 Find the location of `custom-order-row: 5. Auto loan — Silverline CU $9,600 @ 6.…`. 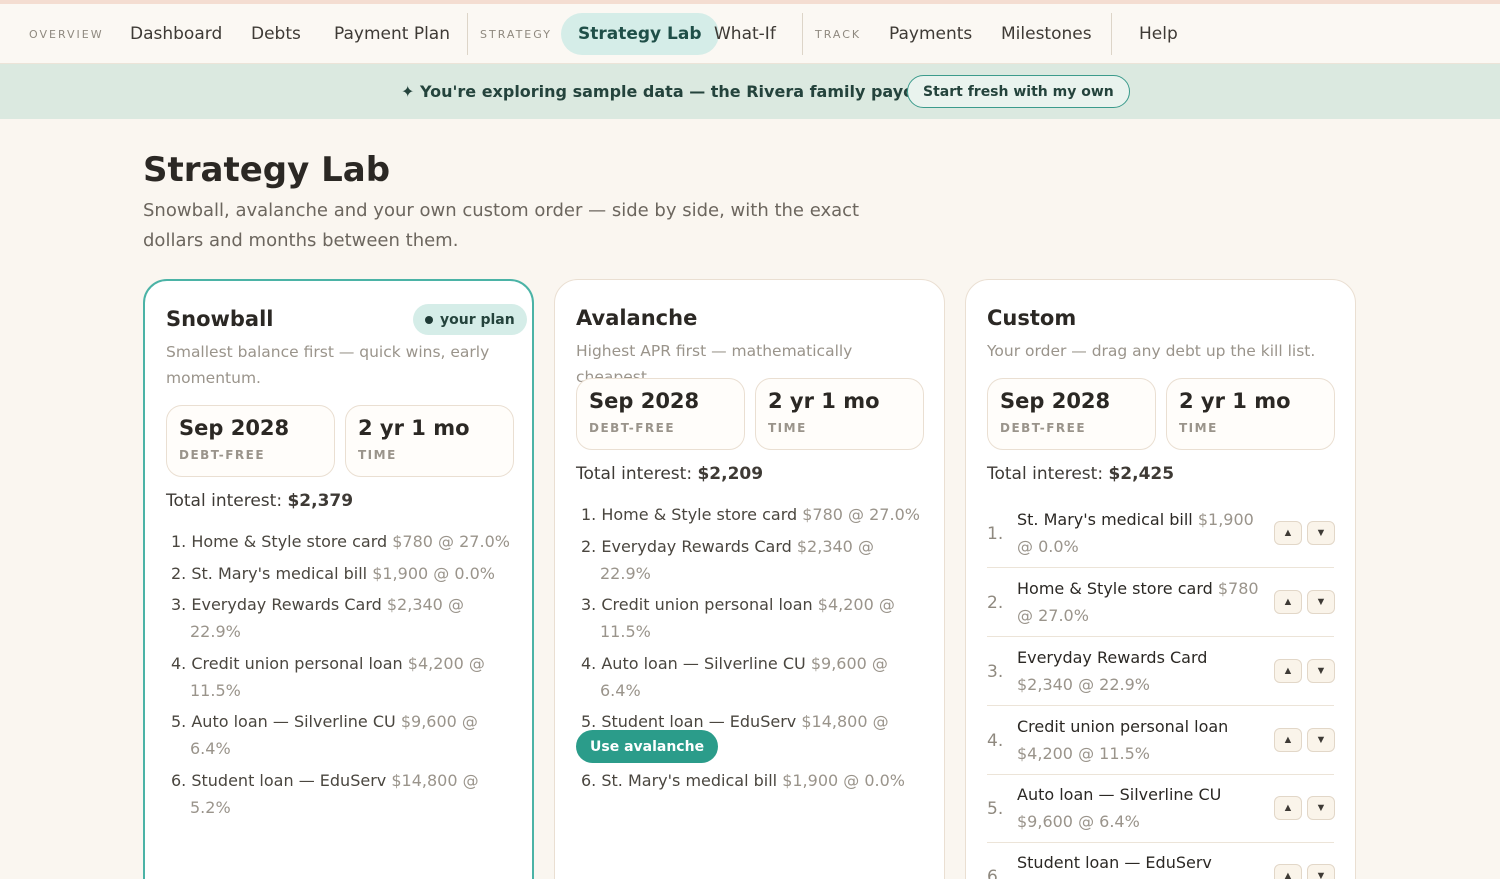

custom-order-row: 5. Auto loan — Silverline CU $9,600 @ 6.… is located at coordinates (1161, 809).